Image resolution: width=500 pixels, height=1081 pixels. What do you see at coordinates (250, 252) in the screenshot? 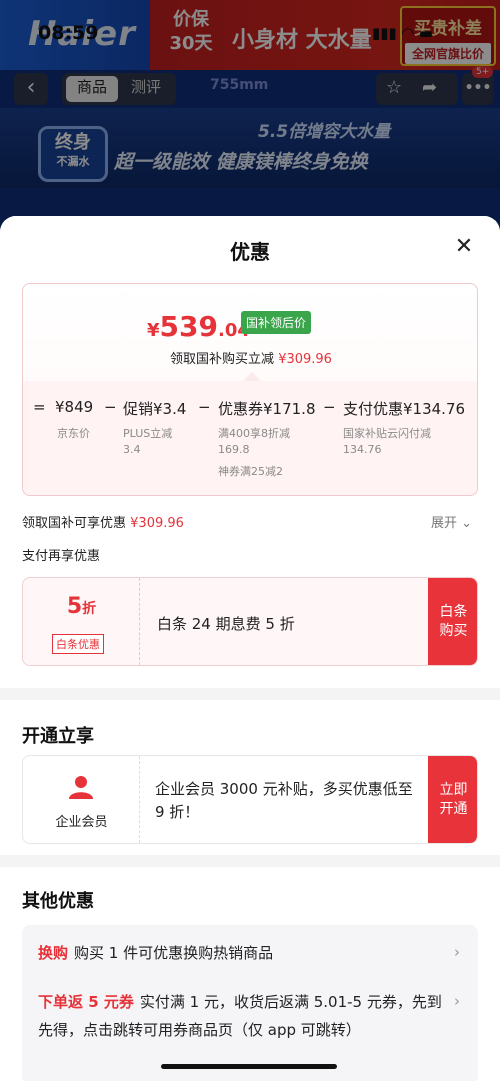
I see `sheet-title: 优惠` at bounding box center [250, 252].